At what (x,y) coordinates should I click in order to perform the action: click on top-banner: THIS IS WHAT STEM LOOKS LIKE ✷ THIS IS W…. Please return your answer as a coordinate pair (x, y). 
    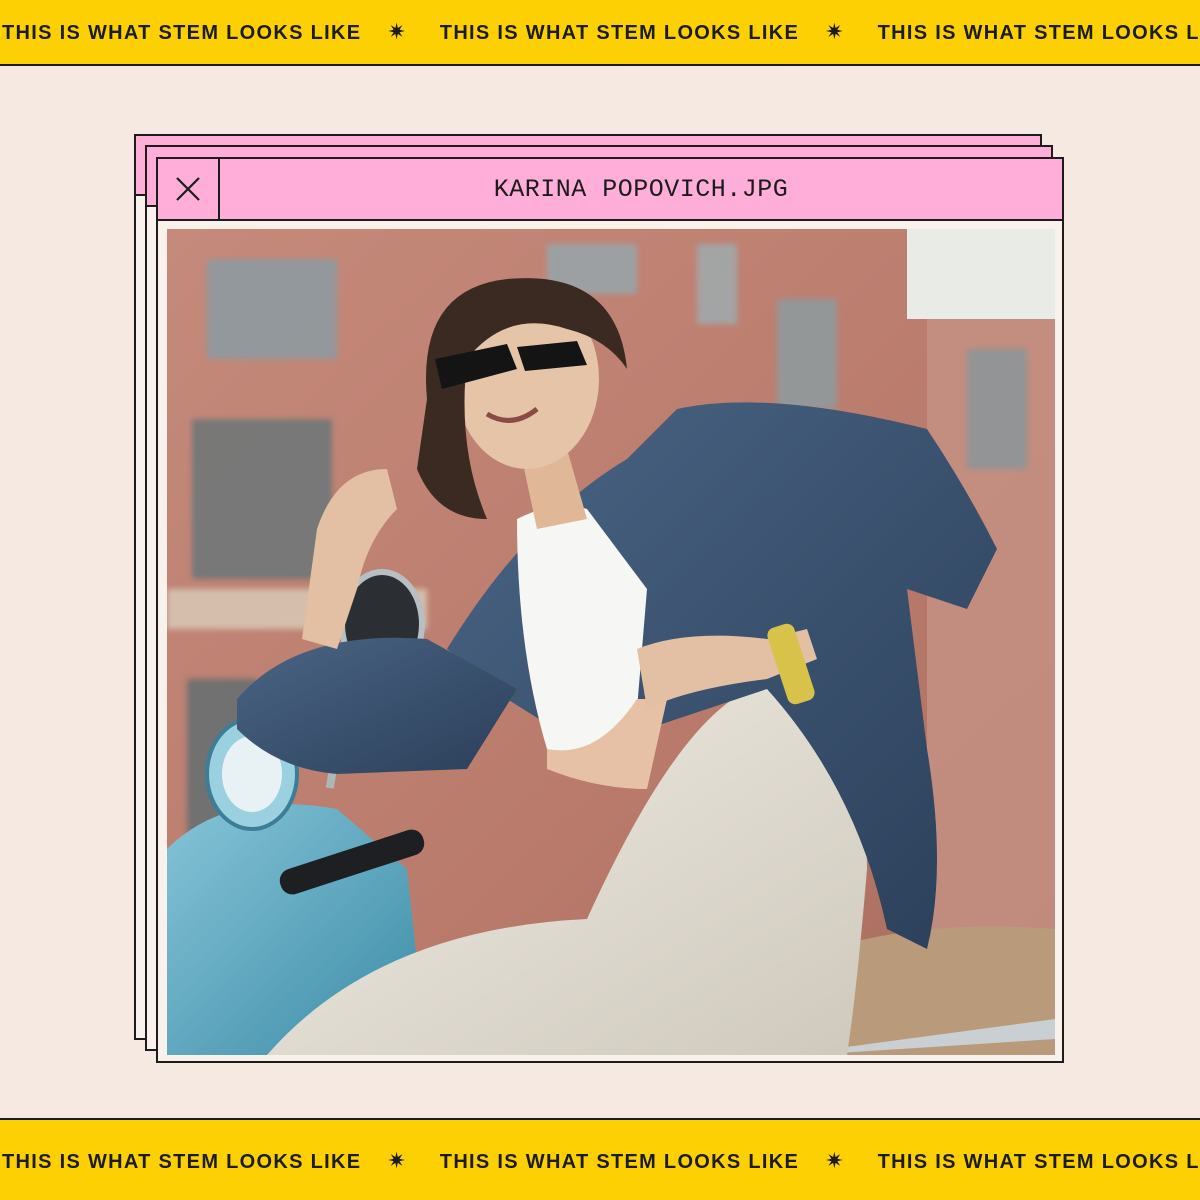
    Looking at the image, I should click on (600, 33).